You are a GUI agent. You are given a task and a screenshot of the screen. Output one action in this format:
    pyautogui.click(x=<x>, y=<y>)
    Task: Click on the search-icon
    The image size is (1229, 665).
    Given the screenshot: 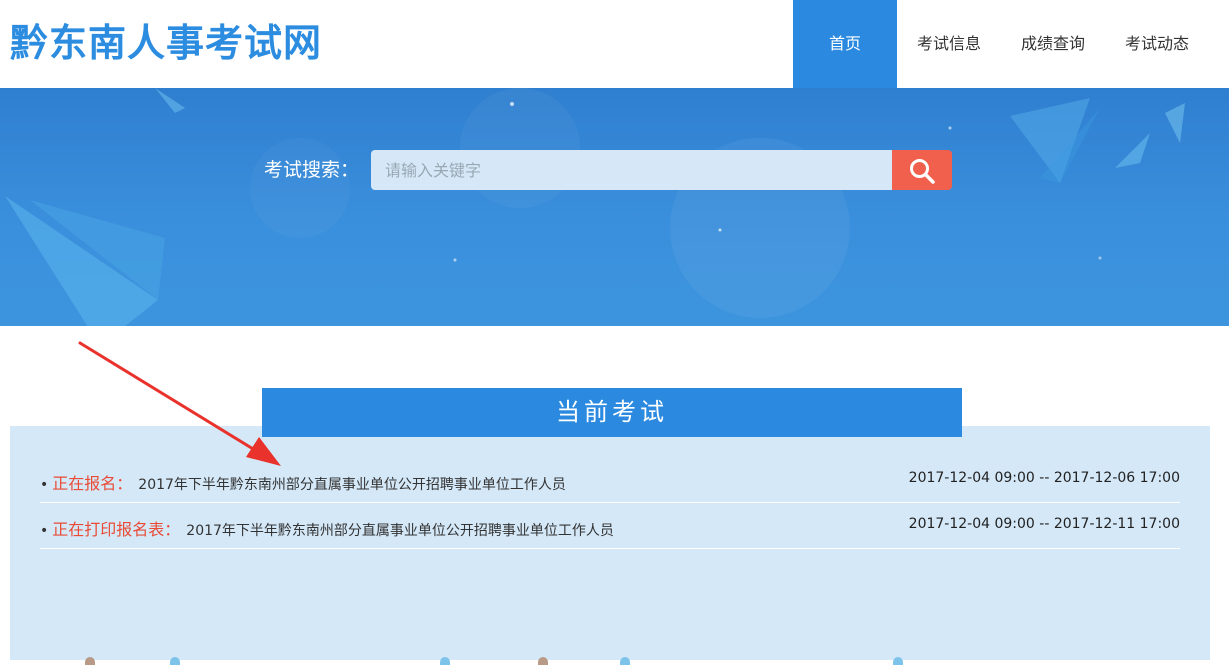 What is the action you would take?
    pyautogui.click(x=922, y=171)
    